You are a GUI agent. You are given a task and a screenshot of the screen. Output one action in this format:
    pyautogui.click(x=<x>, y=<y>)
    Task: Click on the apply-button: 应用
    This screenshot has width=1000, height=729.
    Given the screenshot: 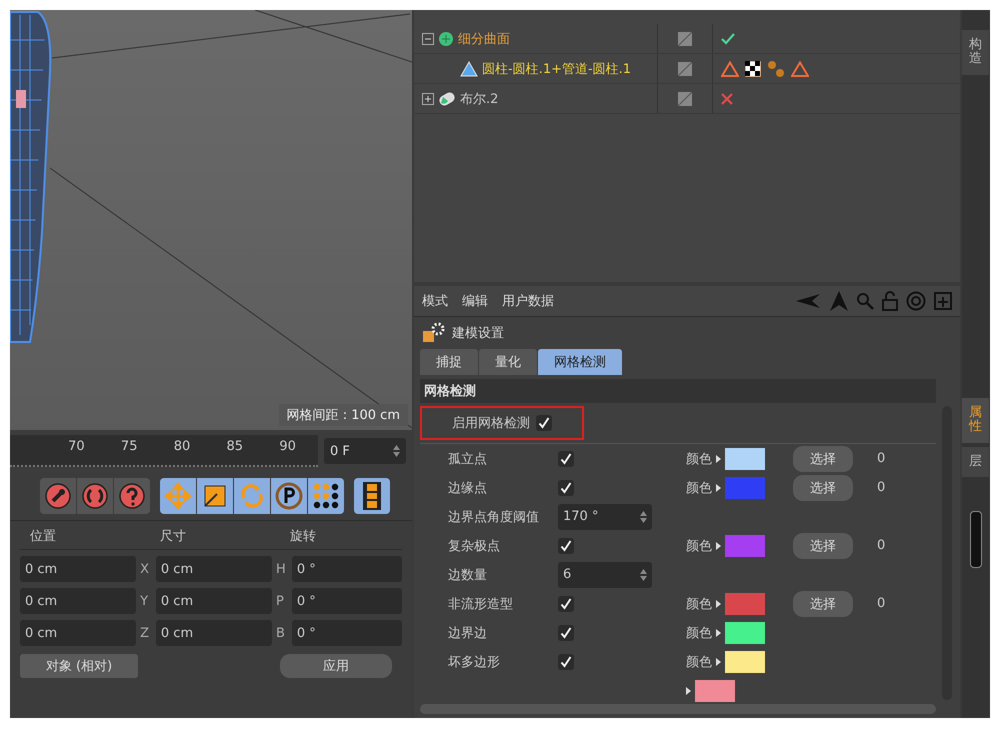 What is the action you would take?
    pyautogui.click(x=336, y=666)
    